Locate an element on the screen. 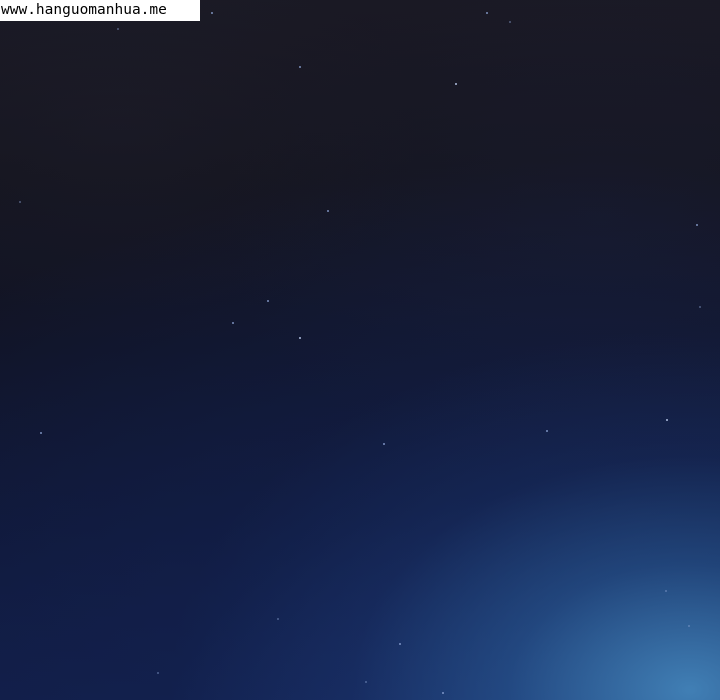 The height and width of the screenshot is (700, 720). watermark-url: www.hanguomanhua.me is located at coordinates (100, 10).